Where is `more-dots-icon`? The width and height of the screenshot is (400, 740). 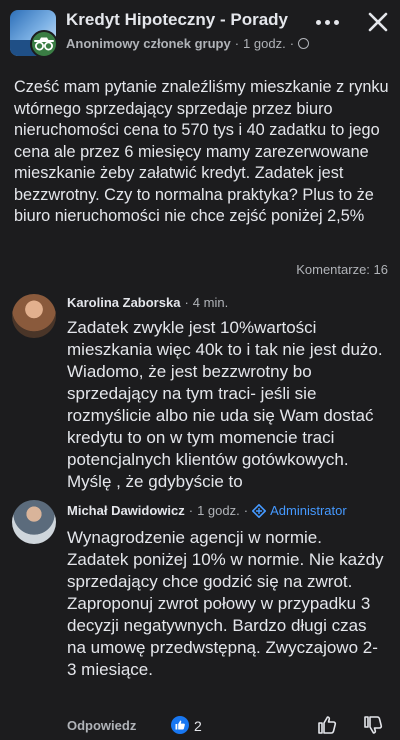
more-dots-icon is located at coordinates (327, 22).